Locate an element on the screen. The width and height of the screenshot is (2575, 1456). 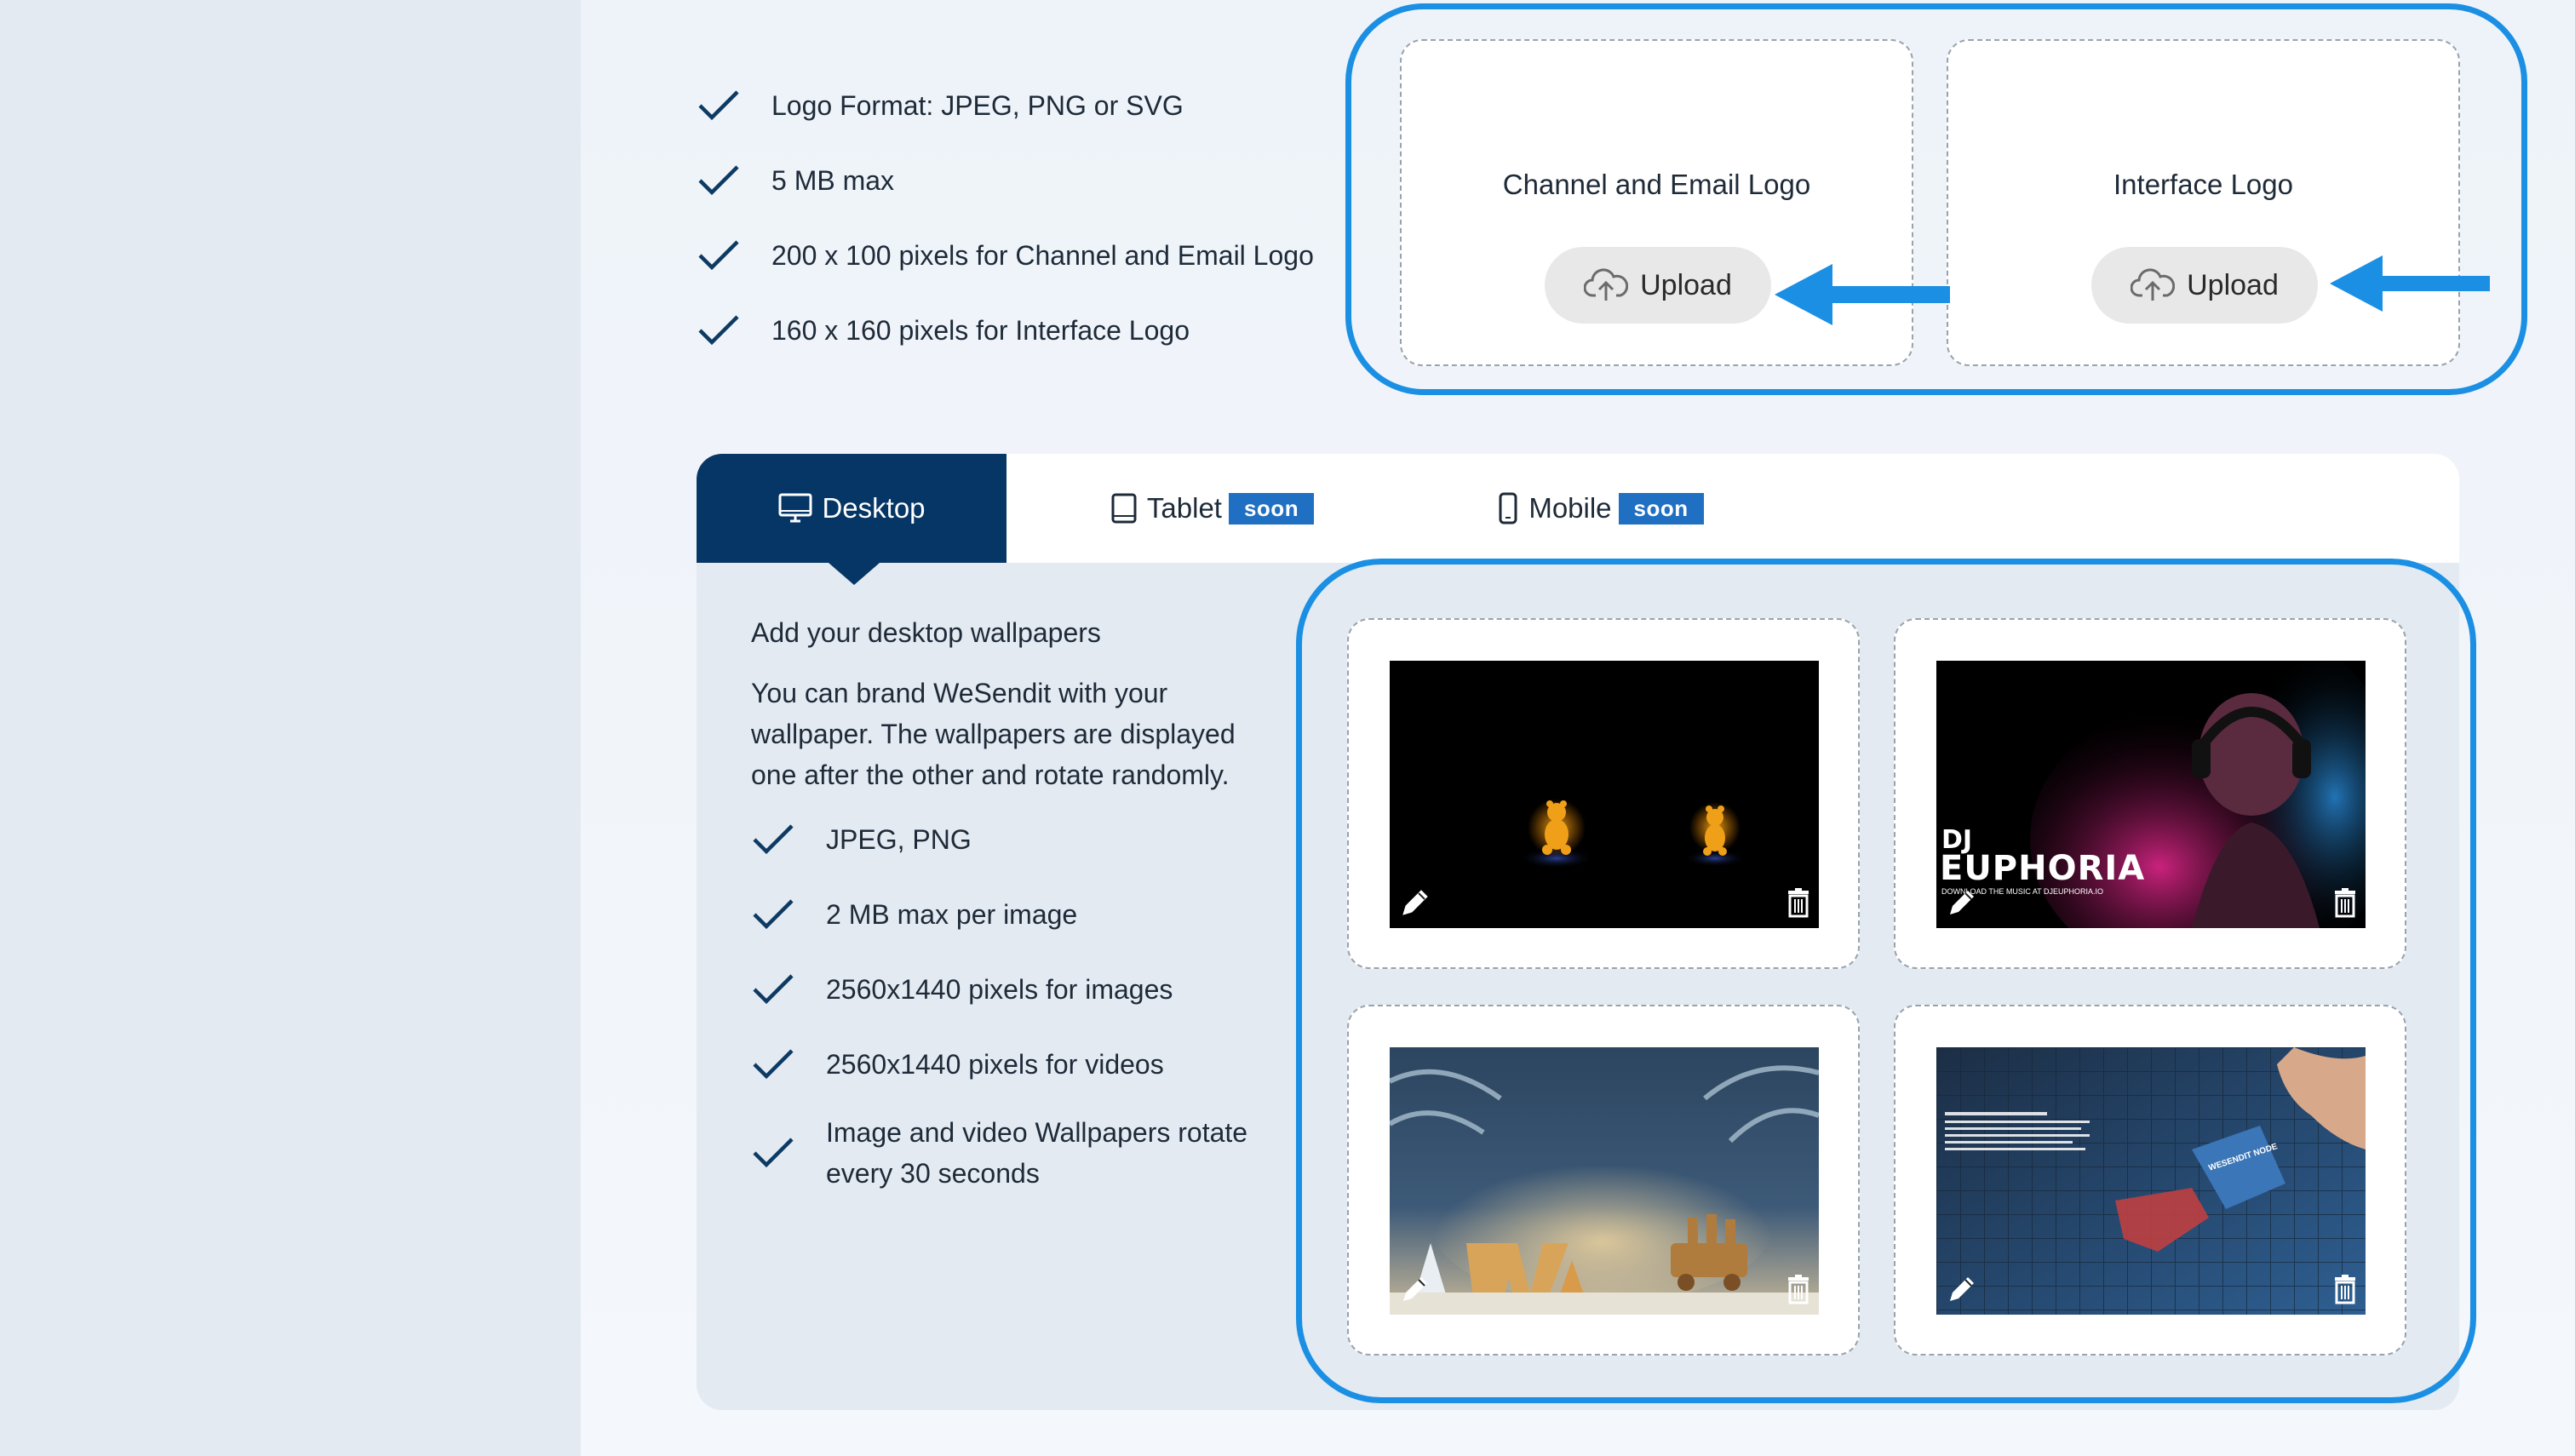
section-heading: Add your desktop wallpapers is located at coordinates (926, 633).